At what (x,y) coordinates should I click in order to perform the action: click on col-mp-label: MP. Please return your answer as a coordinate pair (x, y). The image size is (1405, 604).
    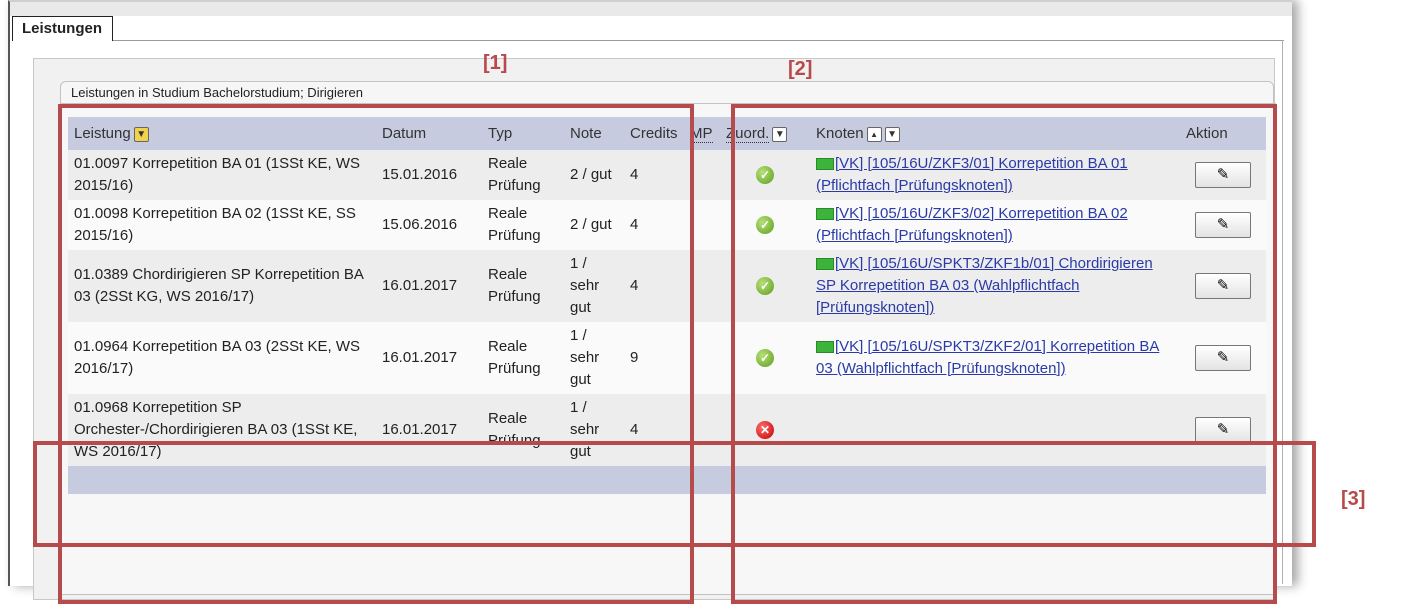
    Looking at the image, I should click on (701, 134).